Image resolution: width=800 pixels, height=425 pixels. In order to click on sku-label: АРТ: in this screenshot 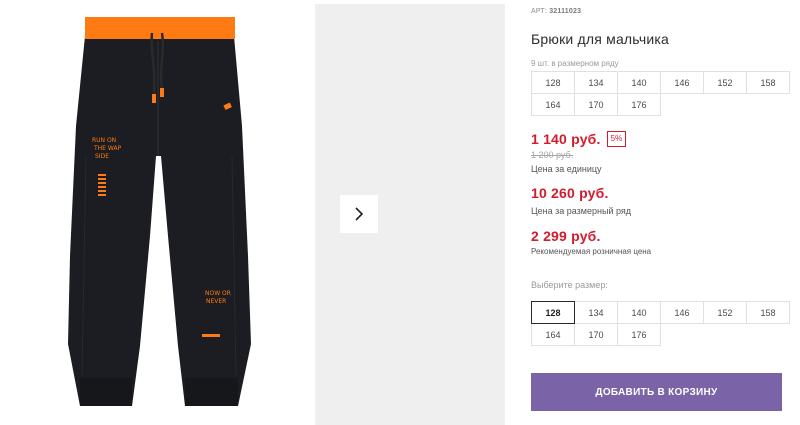, I will do `click(539, 11)`.